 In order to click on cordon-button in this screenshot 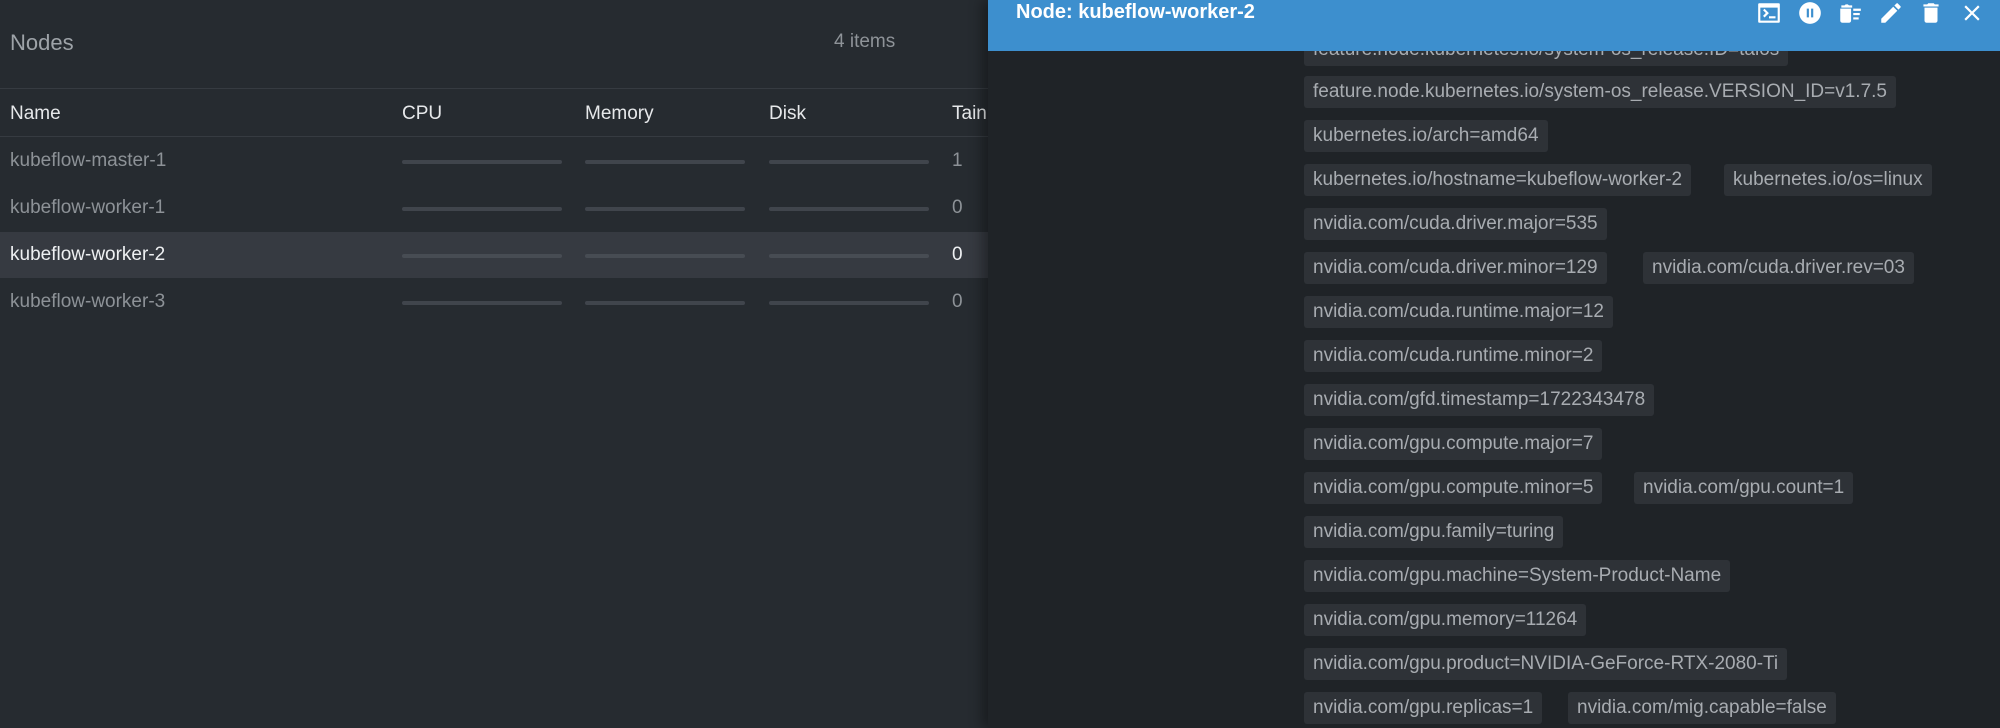, I will do `click(1810, 13)`.